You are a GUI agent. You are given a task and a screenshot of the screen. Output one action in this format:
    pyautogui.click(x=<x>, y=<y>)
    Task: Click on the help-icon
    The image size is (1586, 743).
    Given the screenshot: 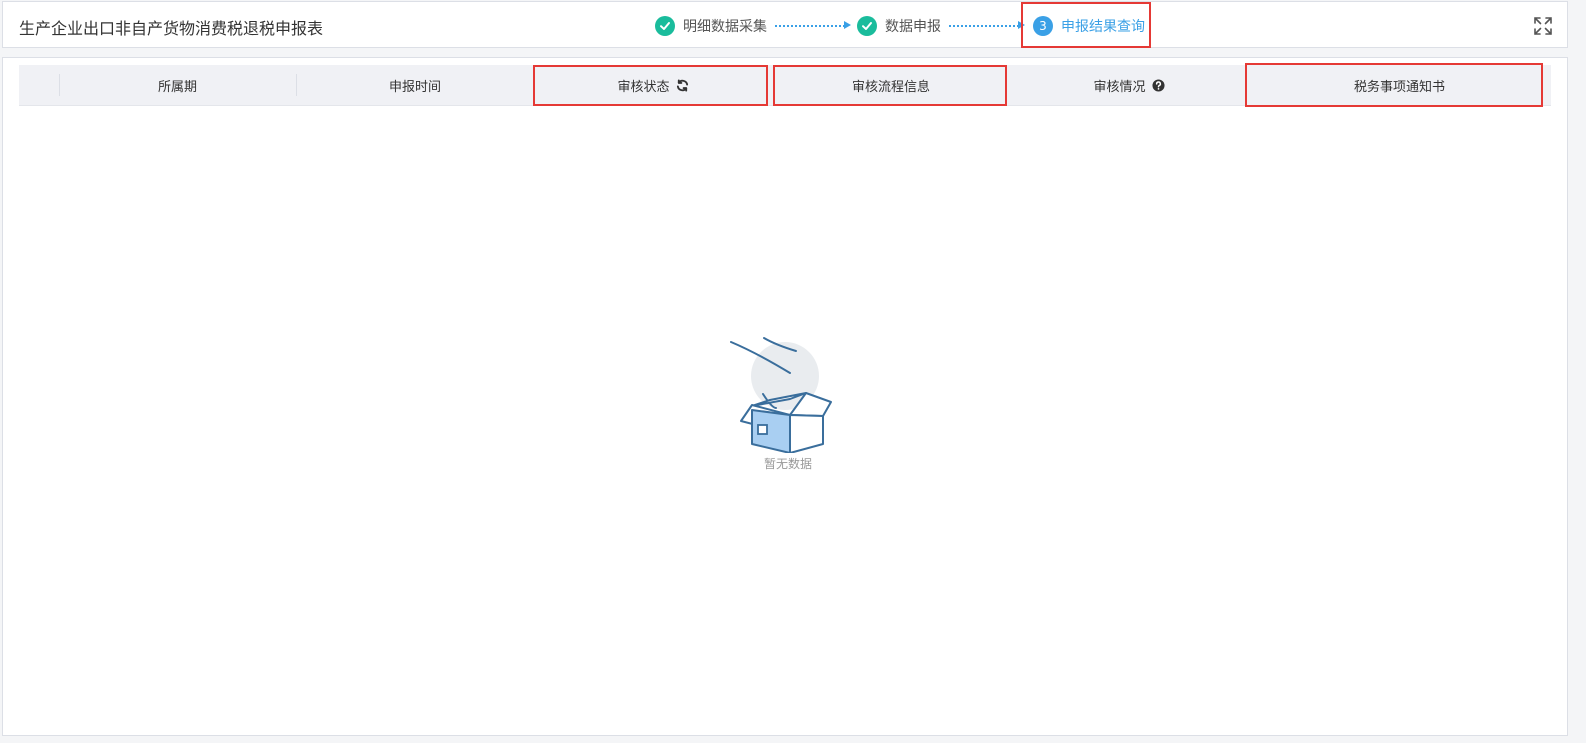 What is the action you would take?
    pyautogui.click(x=1158, y=85)
    